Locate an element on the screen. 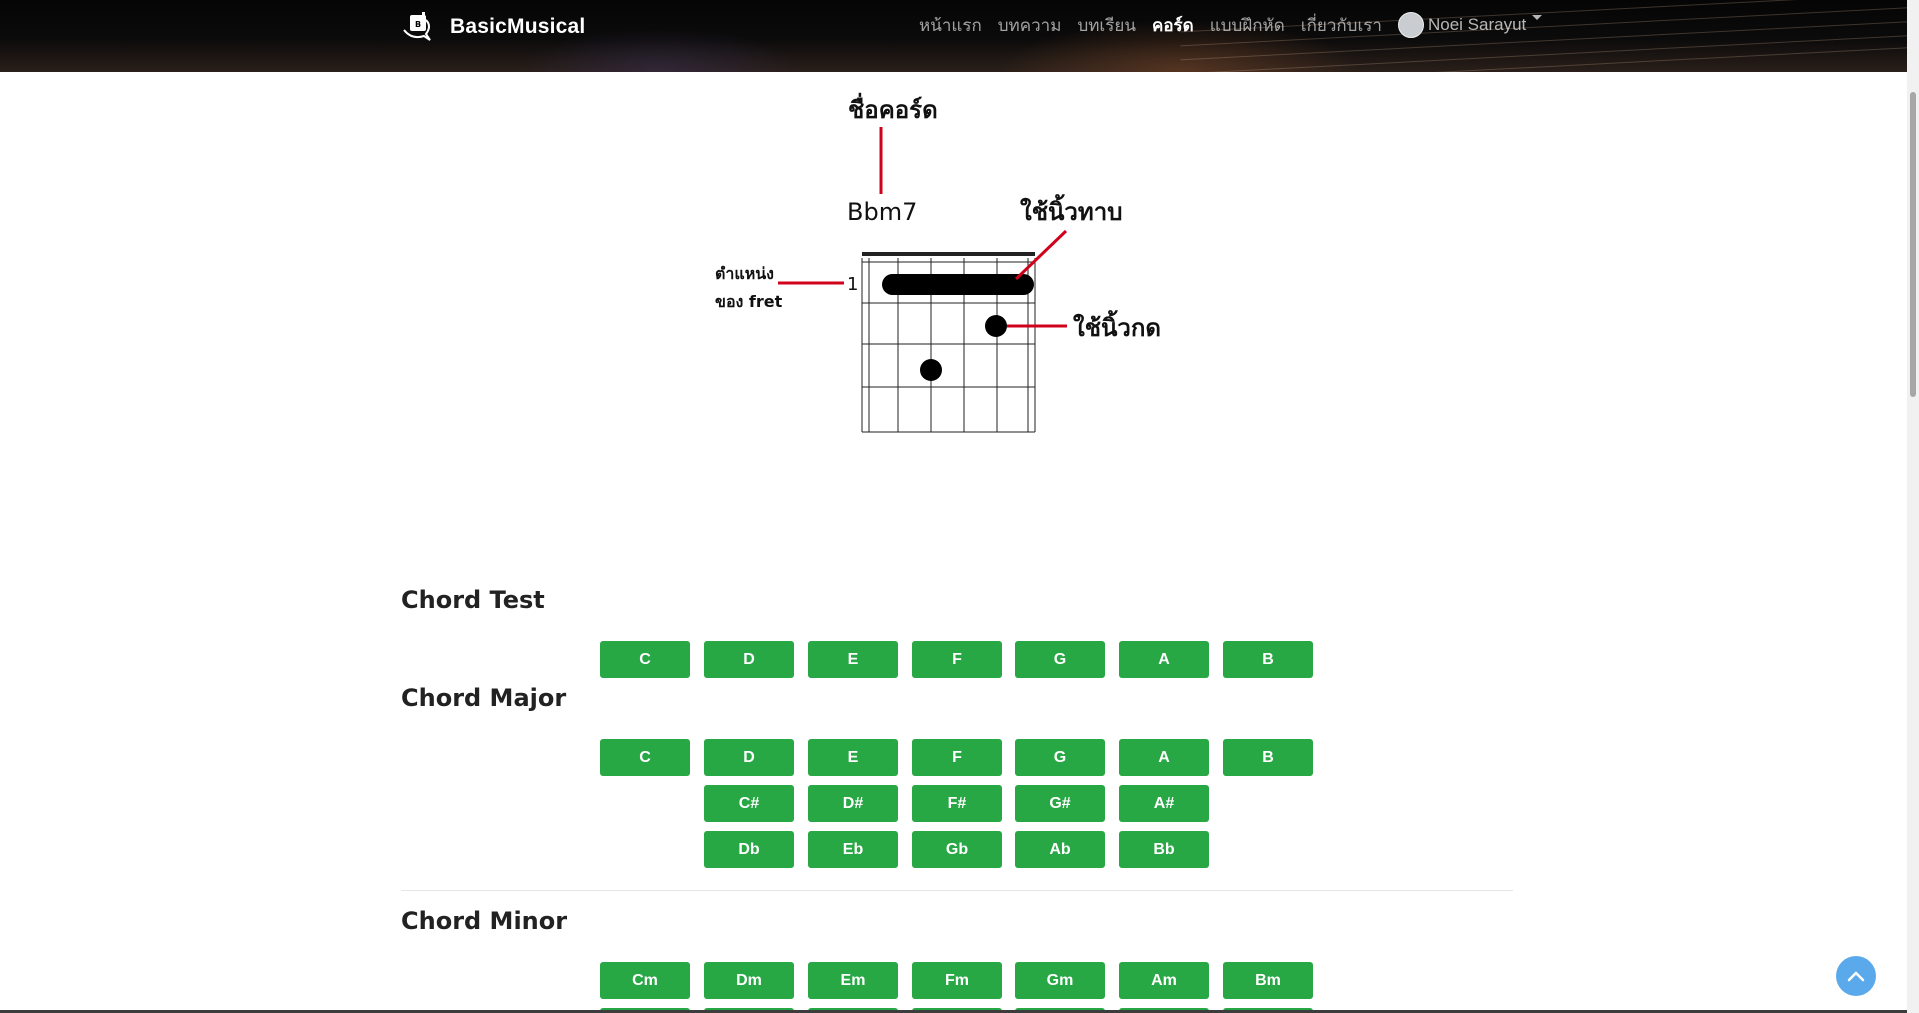 The height and width of the screenshot is (1013, 1919). chord-button: Ab is located at coordinates (1060, 849).